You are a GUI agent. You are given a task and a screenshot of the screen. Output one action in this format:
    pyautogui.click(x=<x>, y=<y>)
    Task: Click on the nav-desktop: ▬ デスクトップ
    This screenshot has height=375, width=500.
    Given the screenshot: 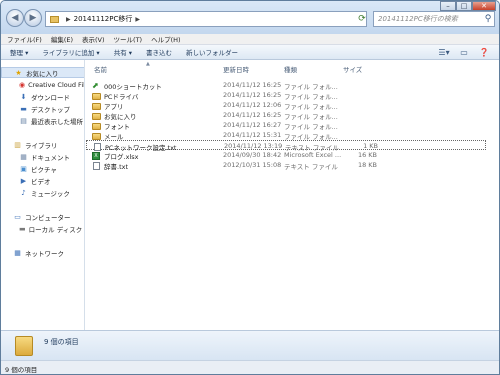 What is the action you would take?
    pyautogui.click(x=42, y=108)
    